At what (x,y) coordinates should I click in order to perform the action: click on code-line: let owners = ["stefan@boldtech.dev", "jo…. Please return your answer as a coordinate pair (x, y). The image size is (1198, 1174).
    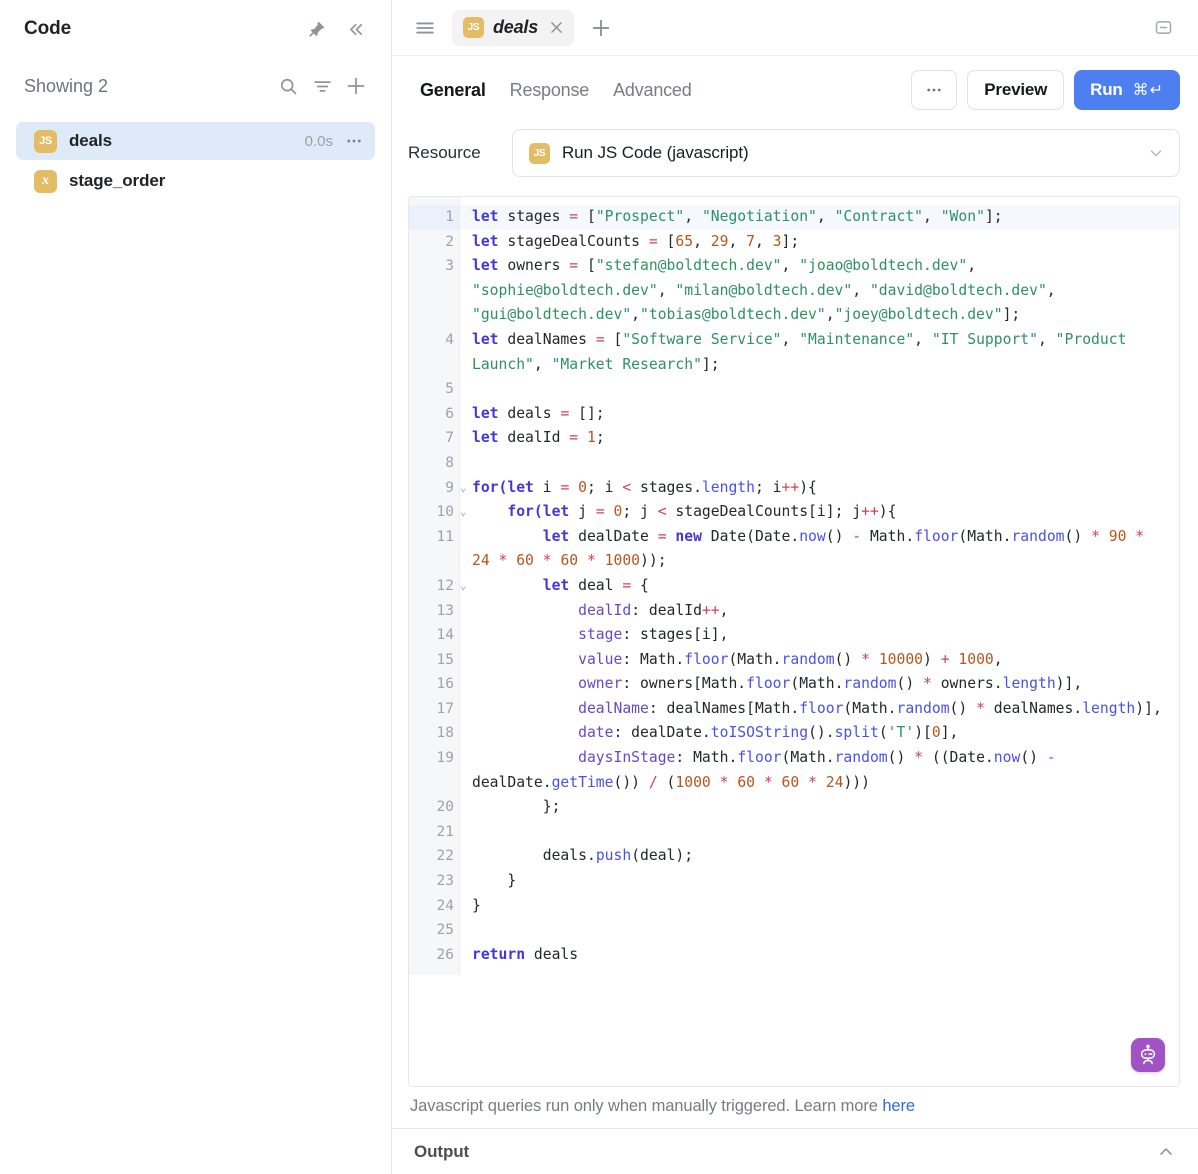
    Looking at the image, I should click on (820, 291).